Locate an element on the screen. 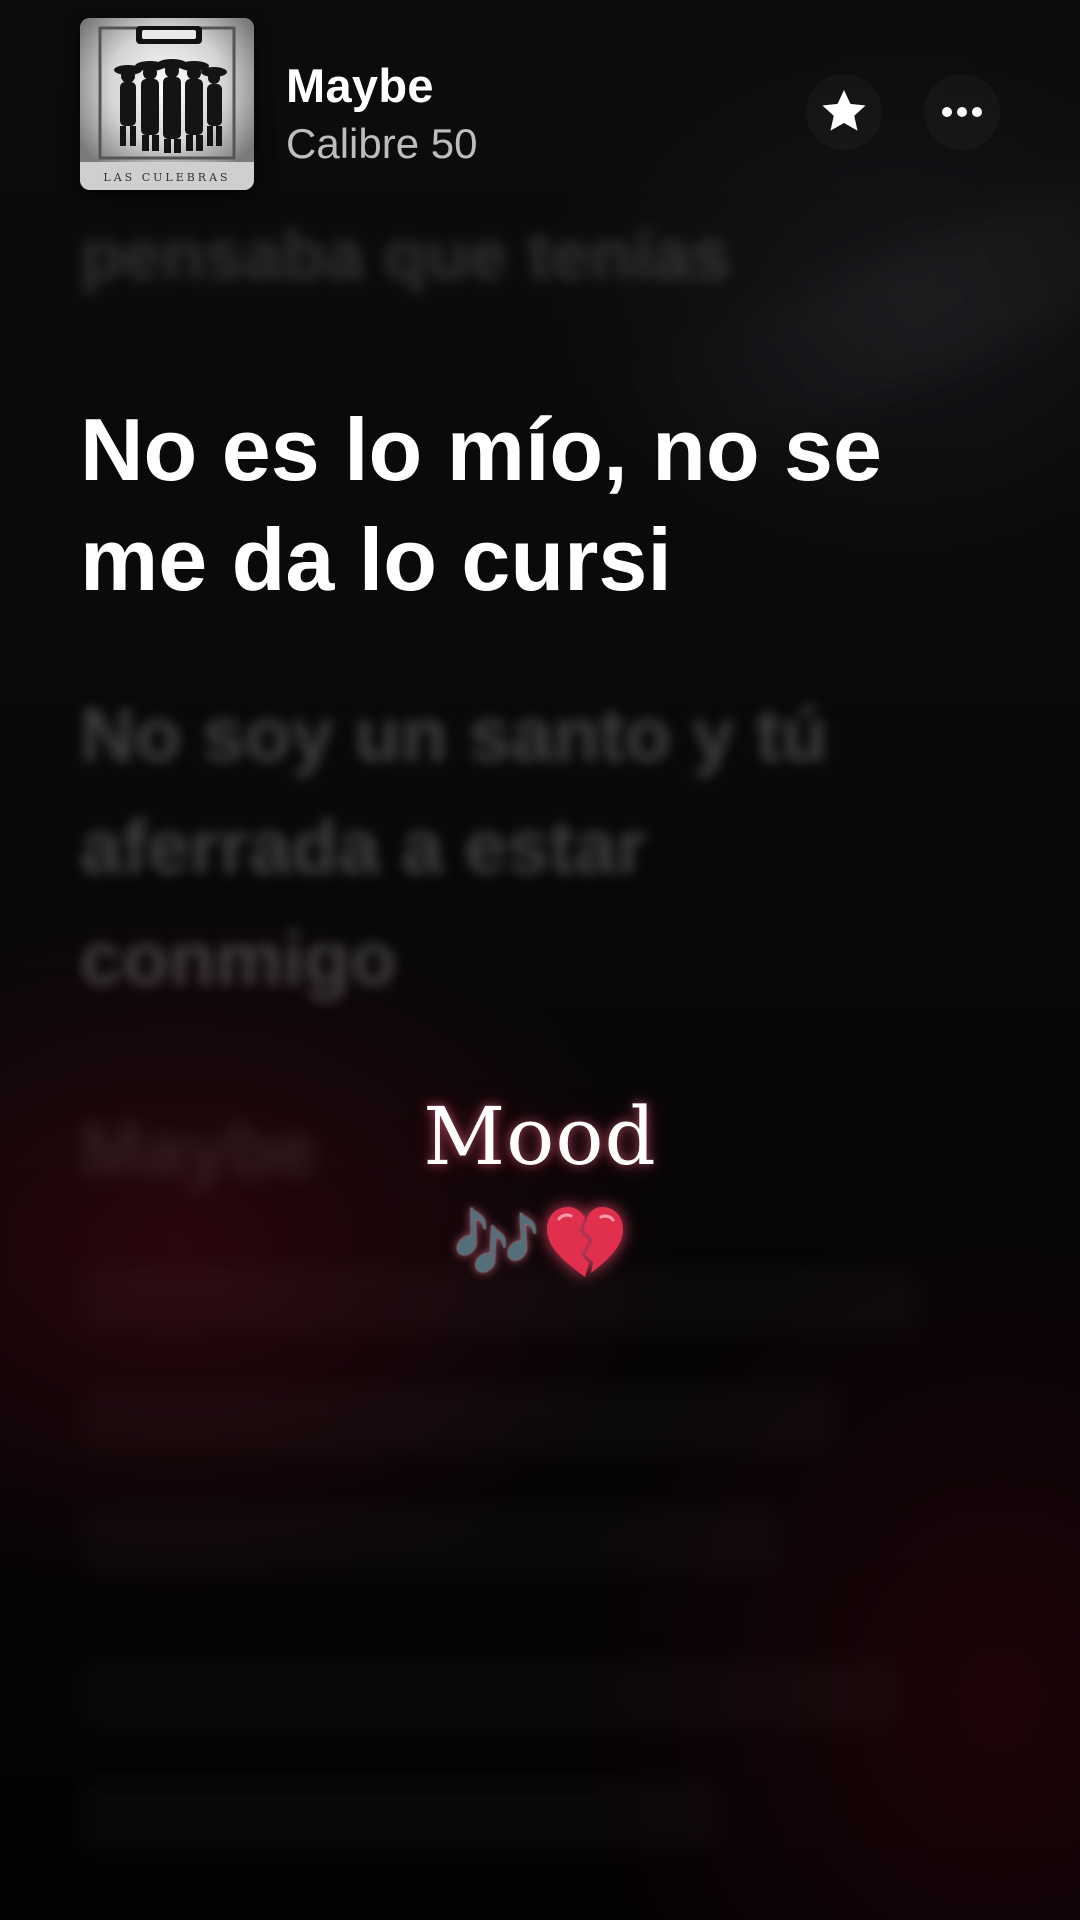  track-title: Maybe is located at coordinates (360, 85).